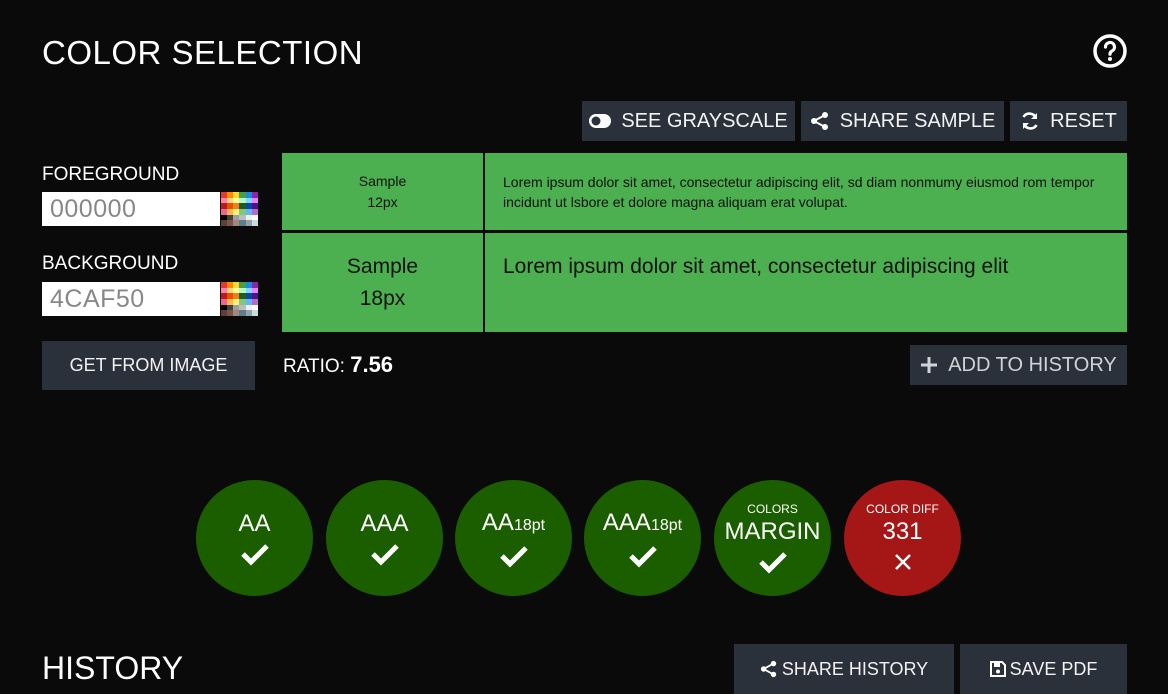 This screenshot has height=694, width=1168. What do you see at coordinates (772, 531) in the screenshot?
I see `check-badge-label: MARGIN` at bounding box center [772, 531].